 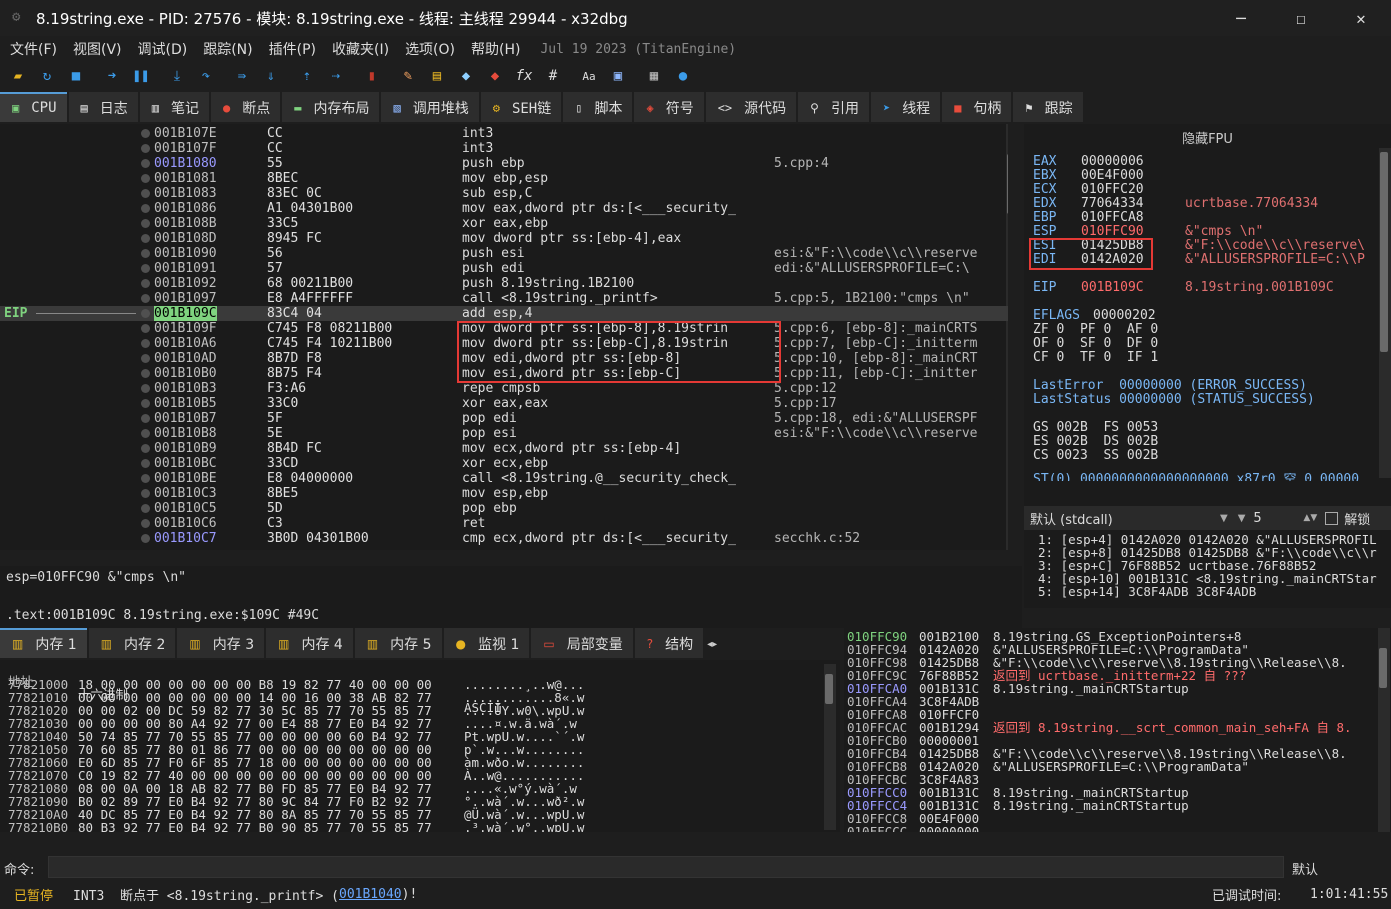 What do you see at coordinates (654, 76) in the screenshot?
I see `calc-icon: ▦` at bounding box center [654, 76].